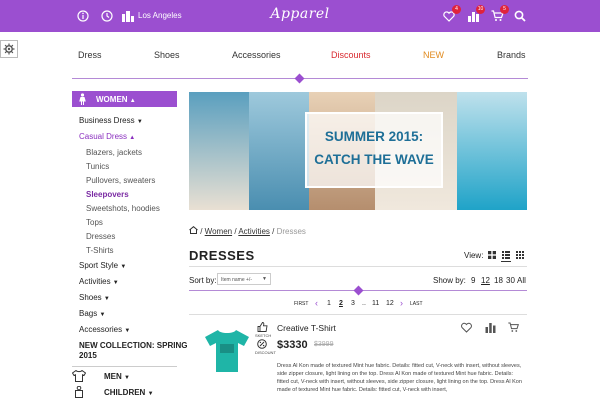  What do you see at coordinates (506, 261) in the screenshot?
I see `list-view-active-underline` at bounding box center [506, 261].